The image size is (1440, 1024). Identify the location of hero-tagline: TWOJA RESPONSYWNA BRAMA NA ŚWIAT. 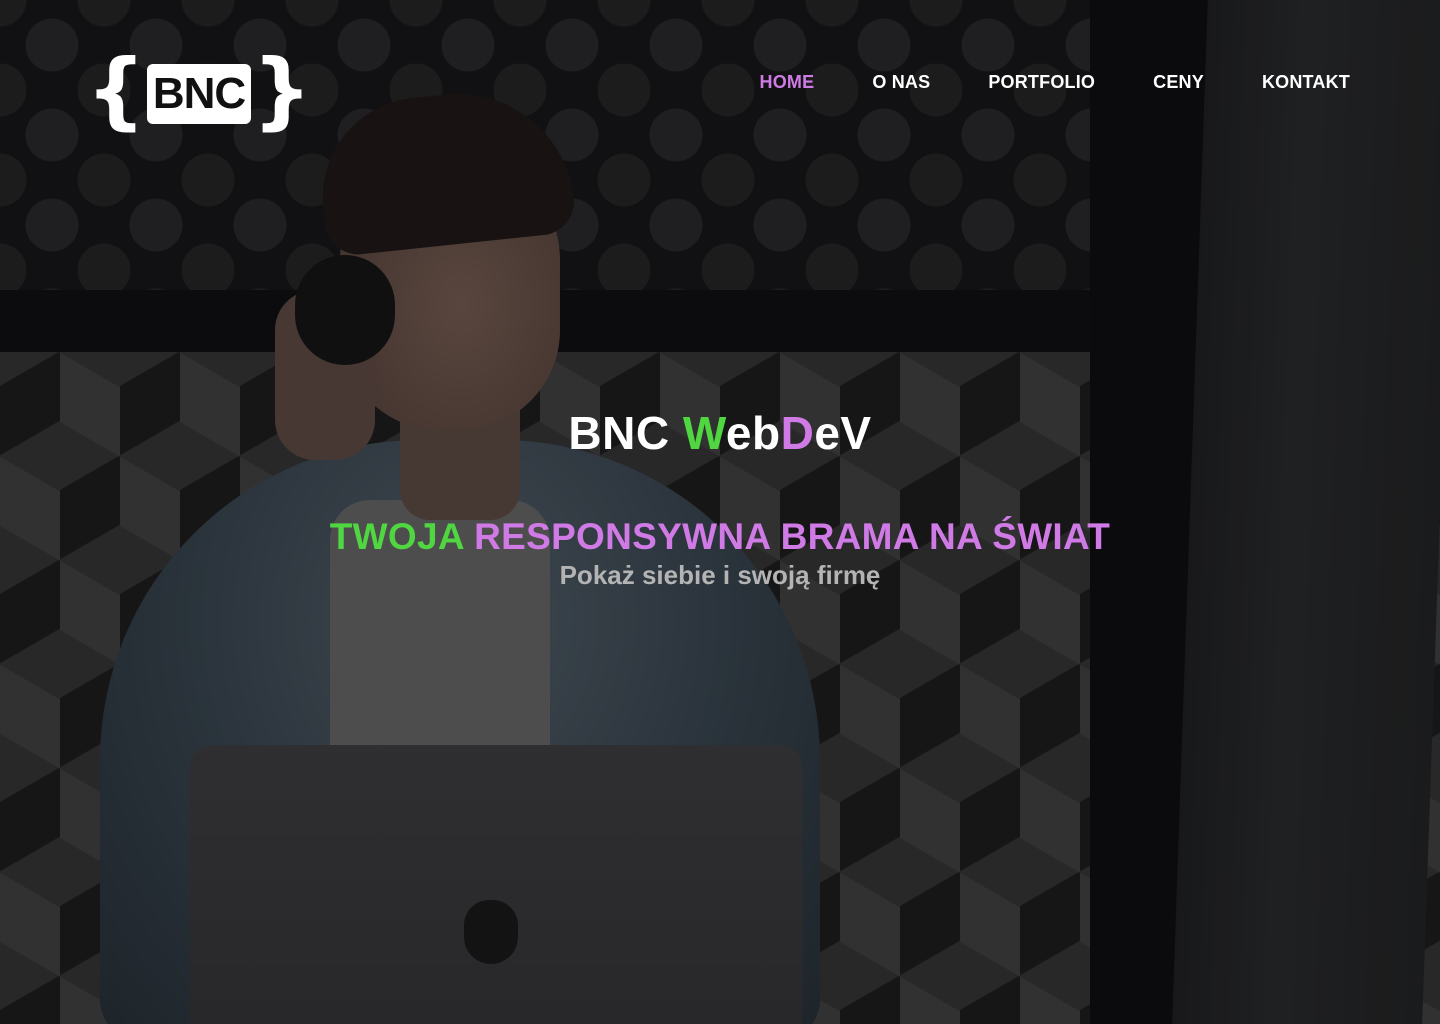
(720, 537).